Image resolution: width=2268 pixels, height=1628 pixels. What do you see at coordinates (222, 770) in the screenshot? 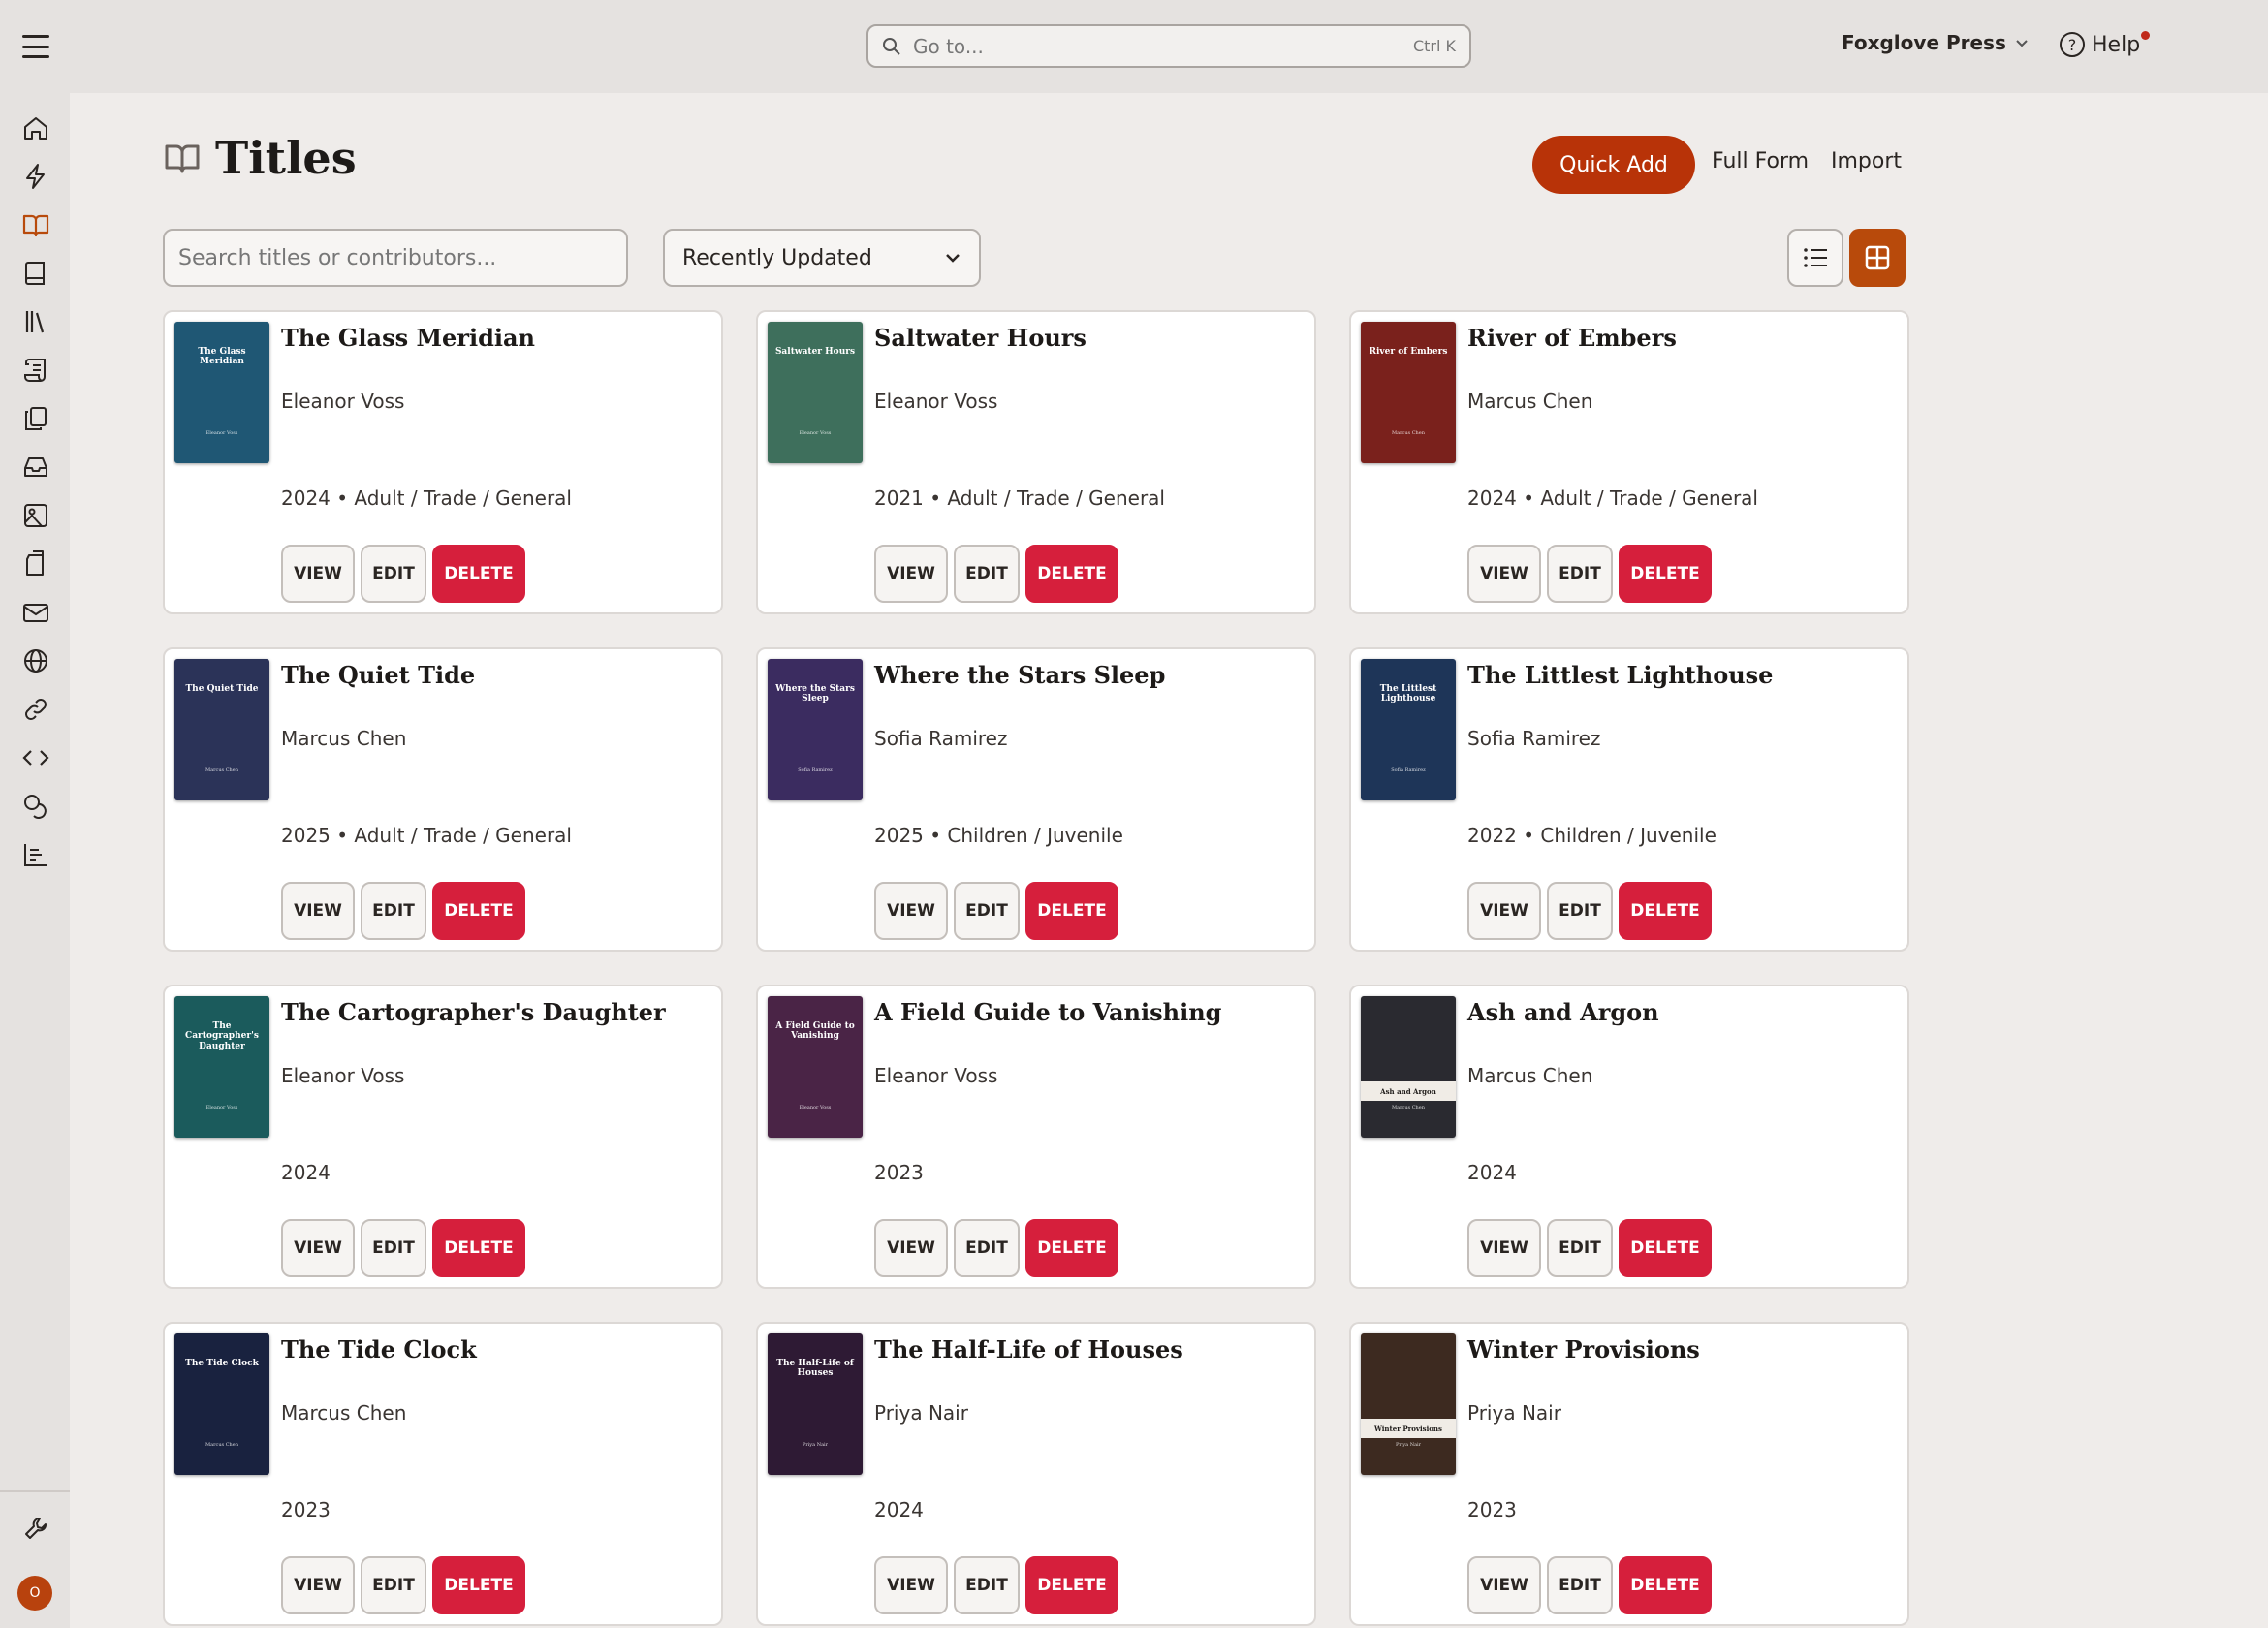
I see `cover-author: Marcus Chen` at bounding box center [222, 770].